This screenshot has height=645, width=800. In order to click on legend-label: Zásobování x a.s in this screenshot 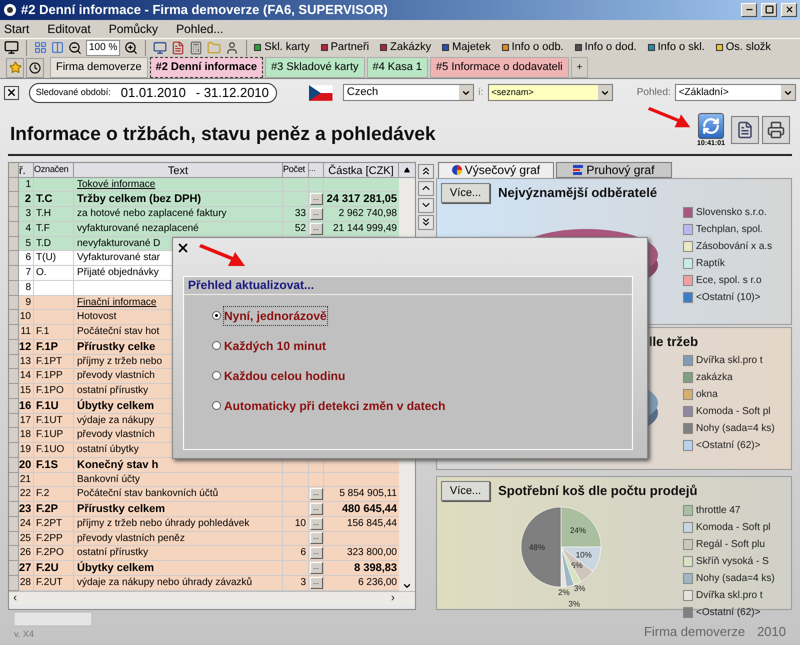, I will do `click(734, 247)`.